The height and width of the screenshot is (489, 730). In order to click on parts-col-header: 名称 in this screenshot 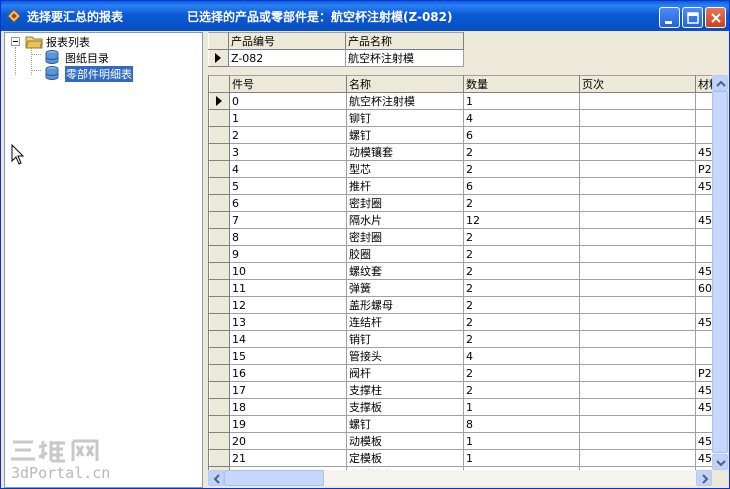, I will do `click(405, 84)`.